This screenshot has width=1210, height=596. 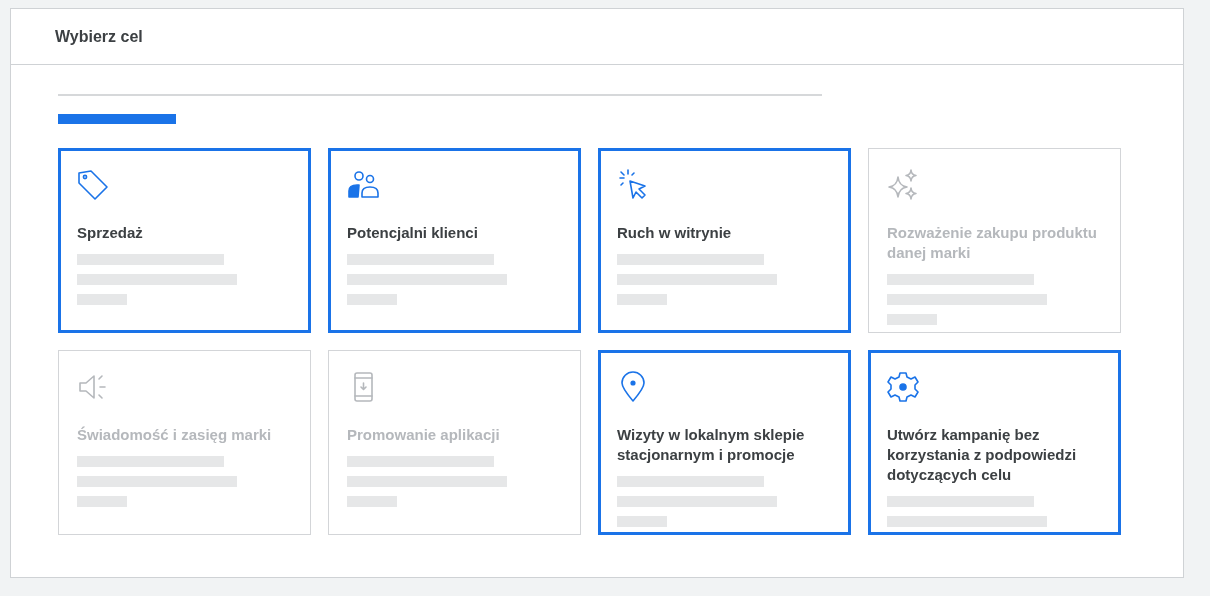 I want to click on goal-card: Sprzedaż, so click(x=184, y=240).